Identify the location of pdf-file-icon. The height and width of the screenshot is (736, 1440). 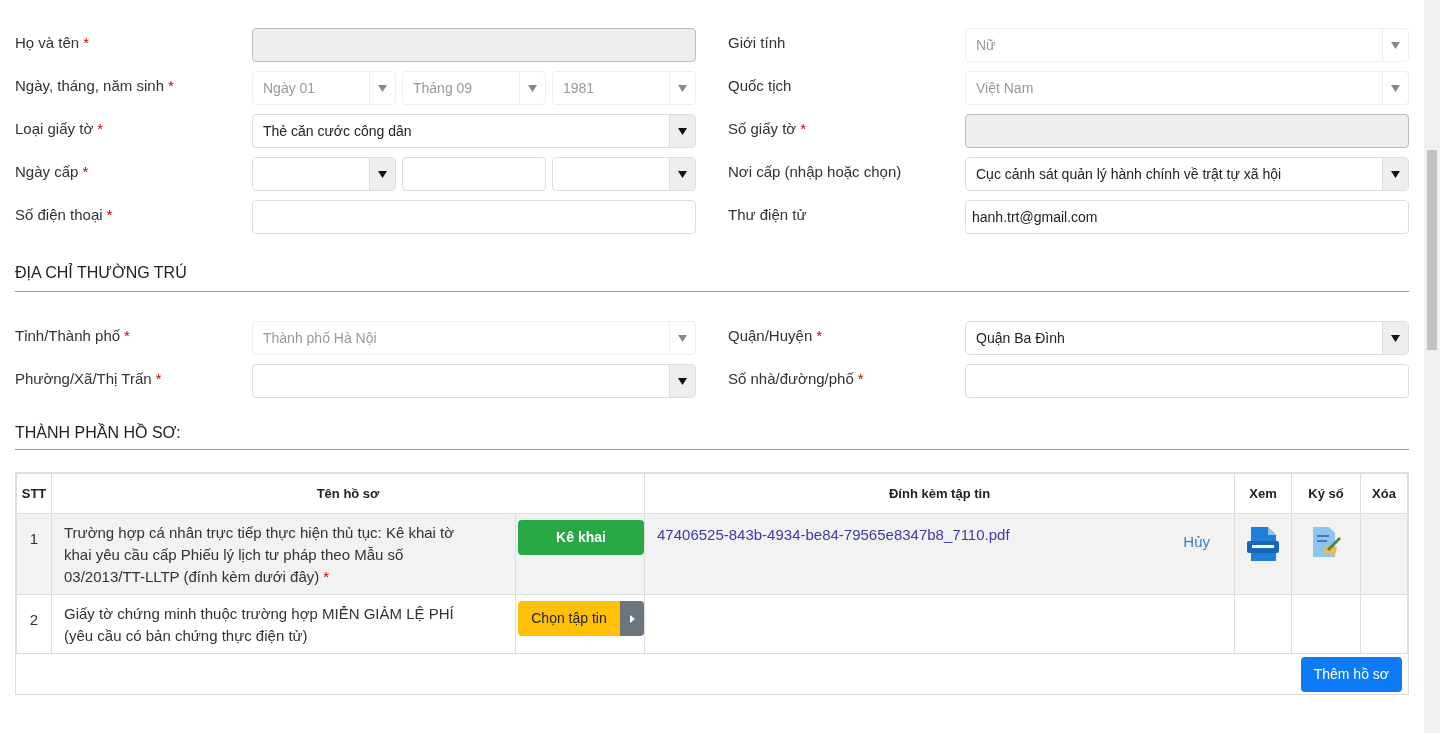
(1263, 544).